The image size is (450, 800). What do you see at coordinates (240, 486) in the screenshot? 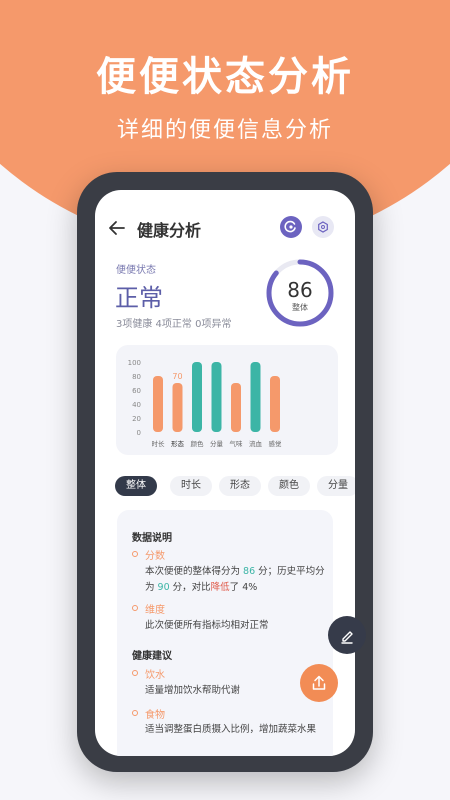
I see `chip-shape: 形态` at bounding box center [240, 486].